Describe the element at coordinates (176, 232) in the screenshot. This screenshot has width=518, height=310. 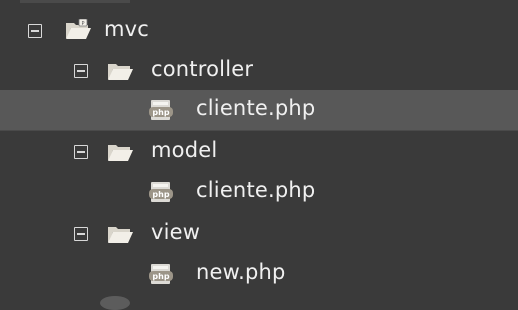
I see `tree-node-label: view` at that location.